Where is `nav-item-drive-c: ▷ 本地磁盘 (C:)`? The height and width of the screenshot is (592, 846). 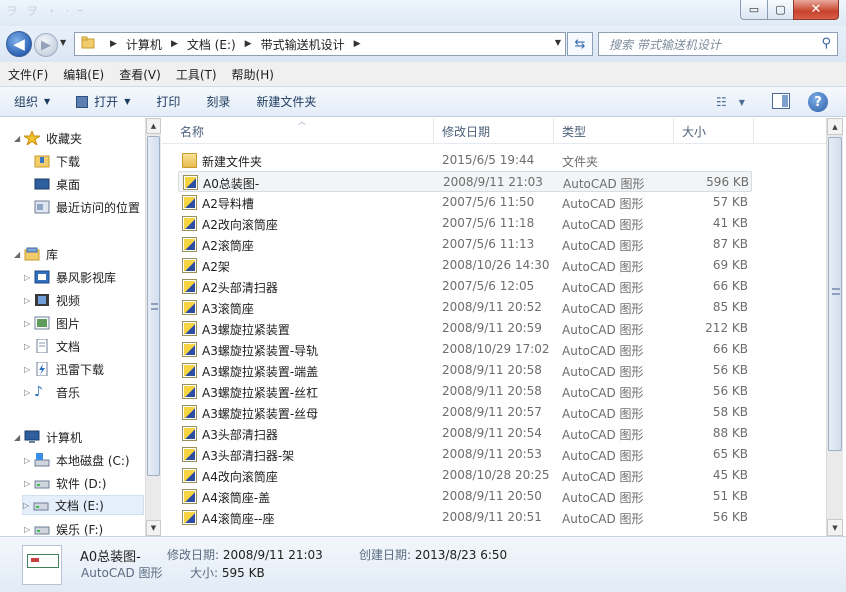
nav-item-drive-c: ▷ 本地磁盘 (C:) is located at coordinates (77, 460).